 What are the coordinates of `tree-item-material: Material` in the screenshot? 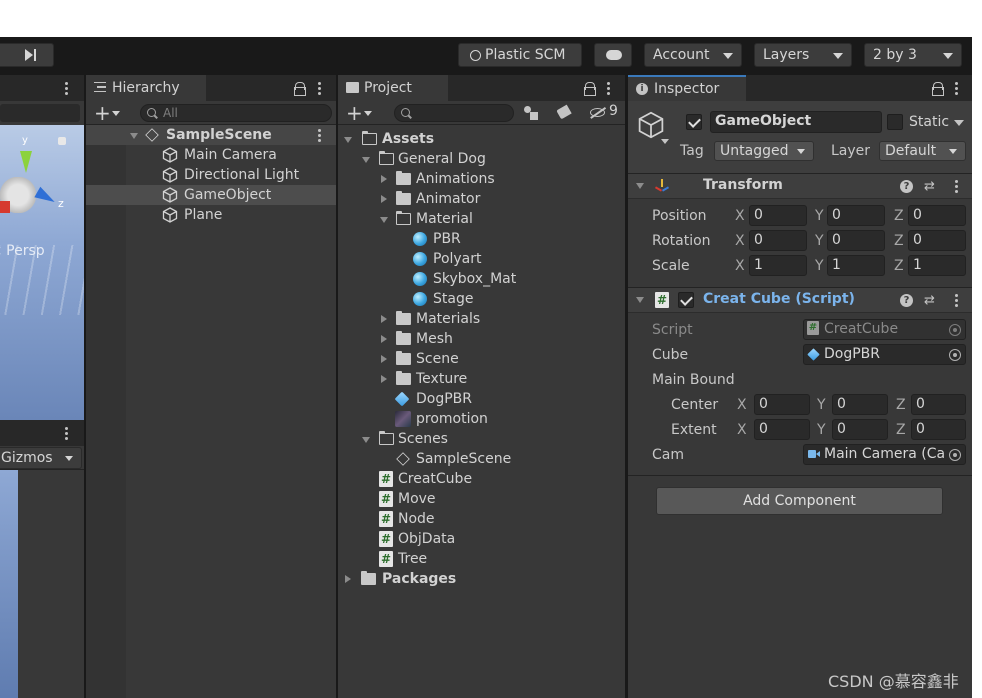 It's located at (481, 219).